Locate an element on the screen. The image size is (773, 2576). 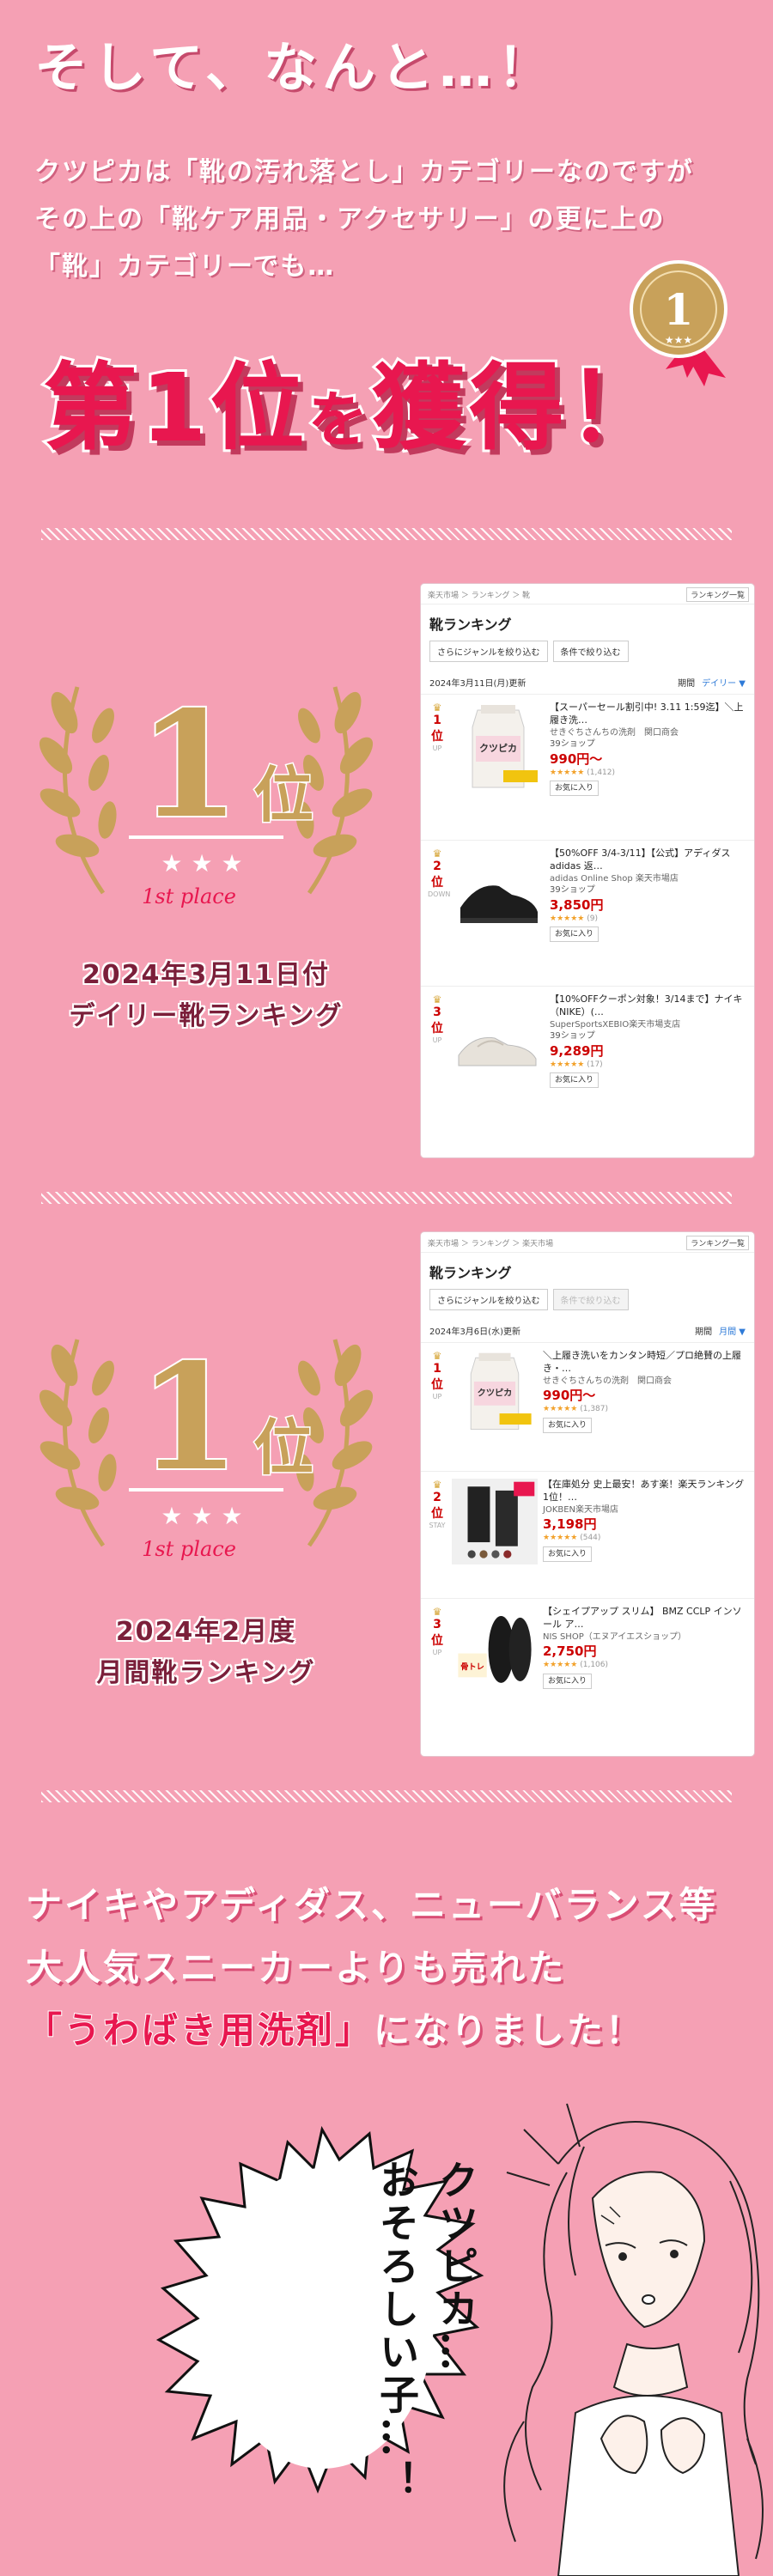
price: 2,750円 is located at coordinates (570, 1652).